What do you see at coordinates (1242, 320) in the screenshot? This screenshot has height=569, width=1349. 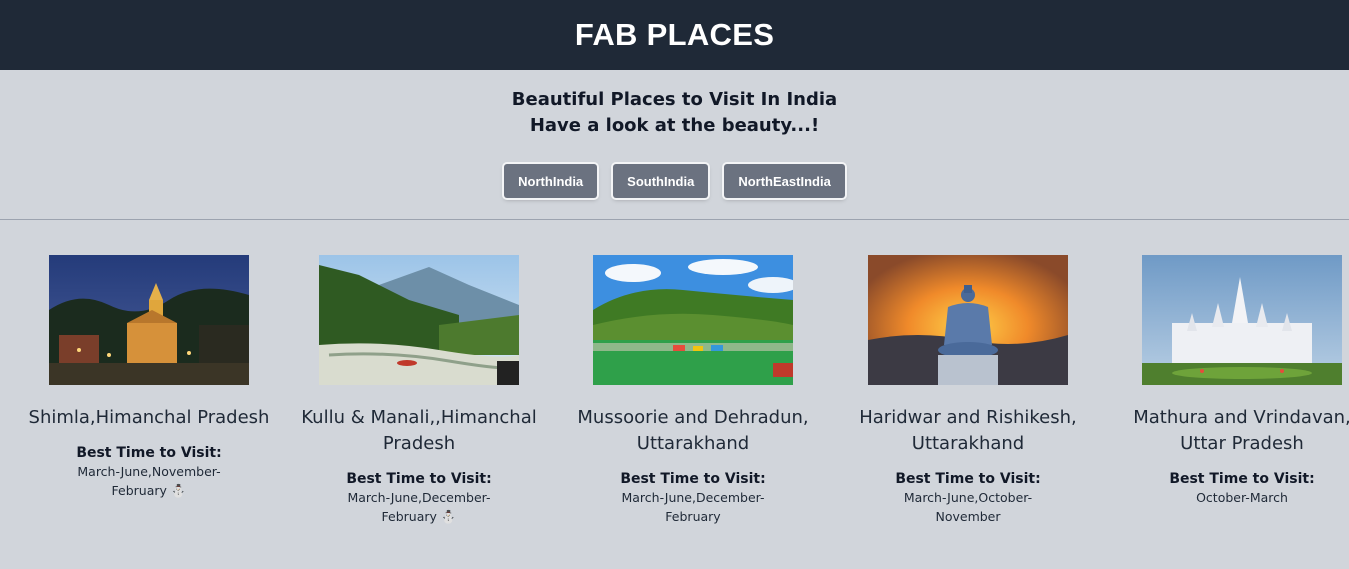 I see `mathura-temple-image` at bounding box center [1242, 320].